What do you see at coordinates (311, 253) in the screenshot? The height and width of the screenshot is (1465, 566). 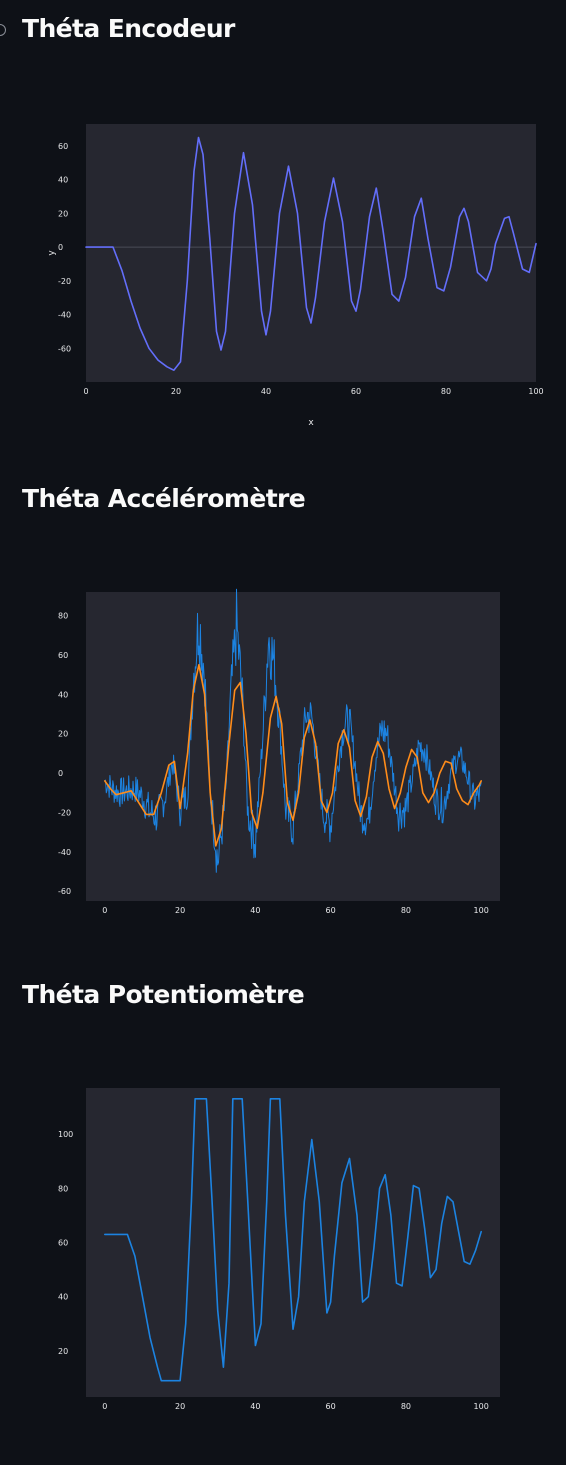 I see `plot-area` at bounding box center [311, 253].